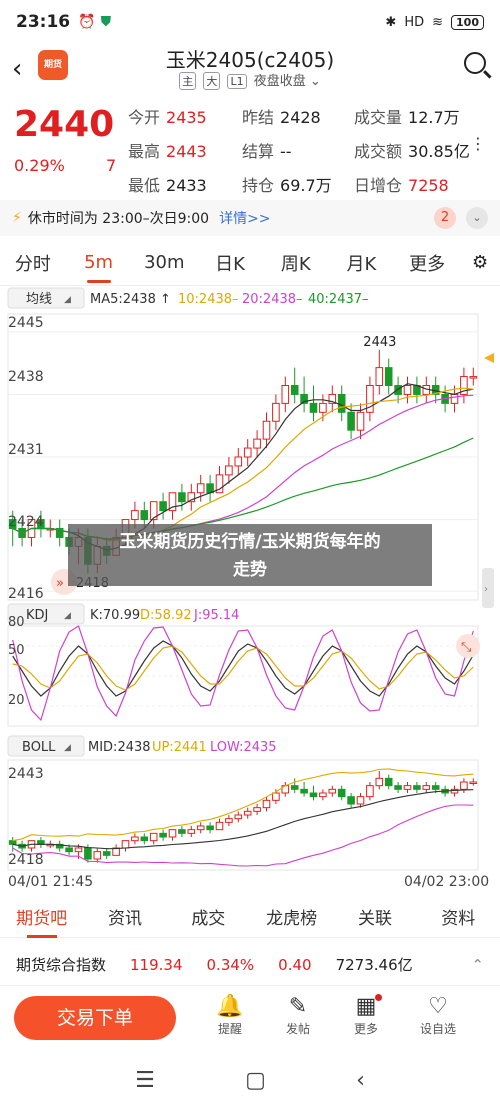  I want to click on quote-field: 最高 2443, so click(167, 151).